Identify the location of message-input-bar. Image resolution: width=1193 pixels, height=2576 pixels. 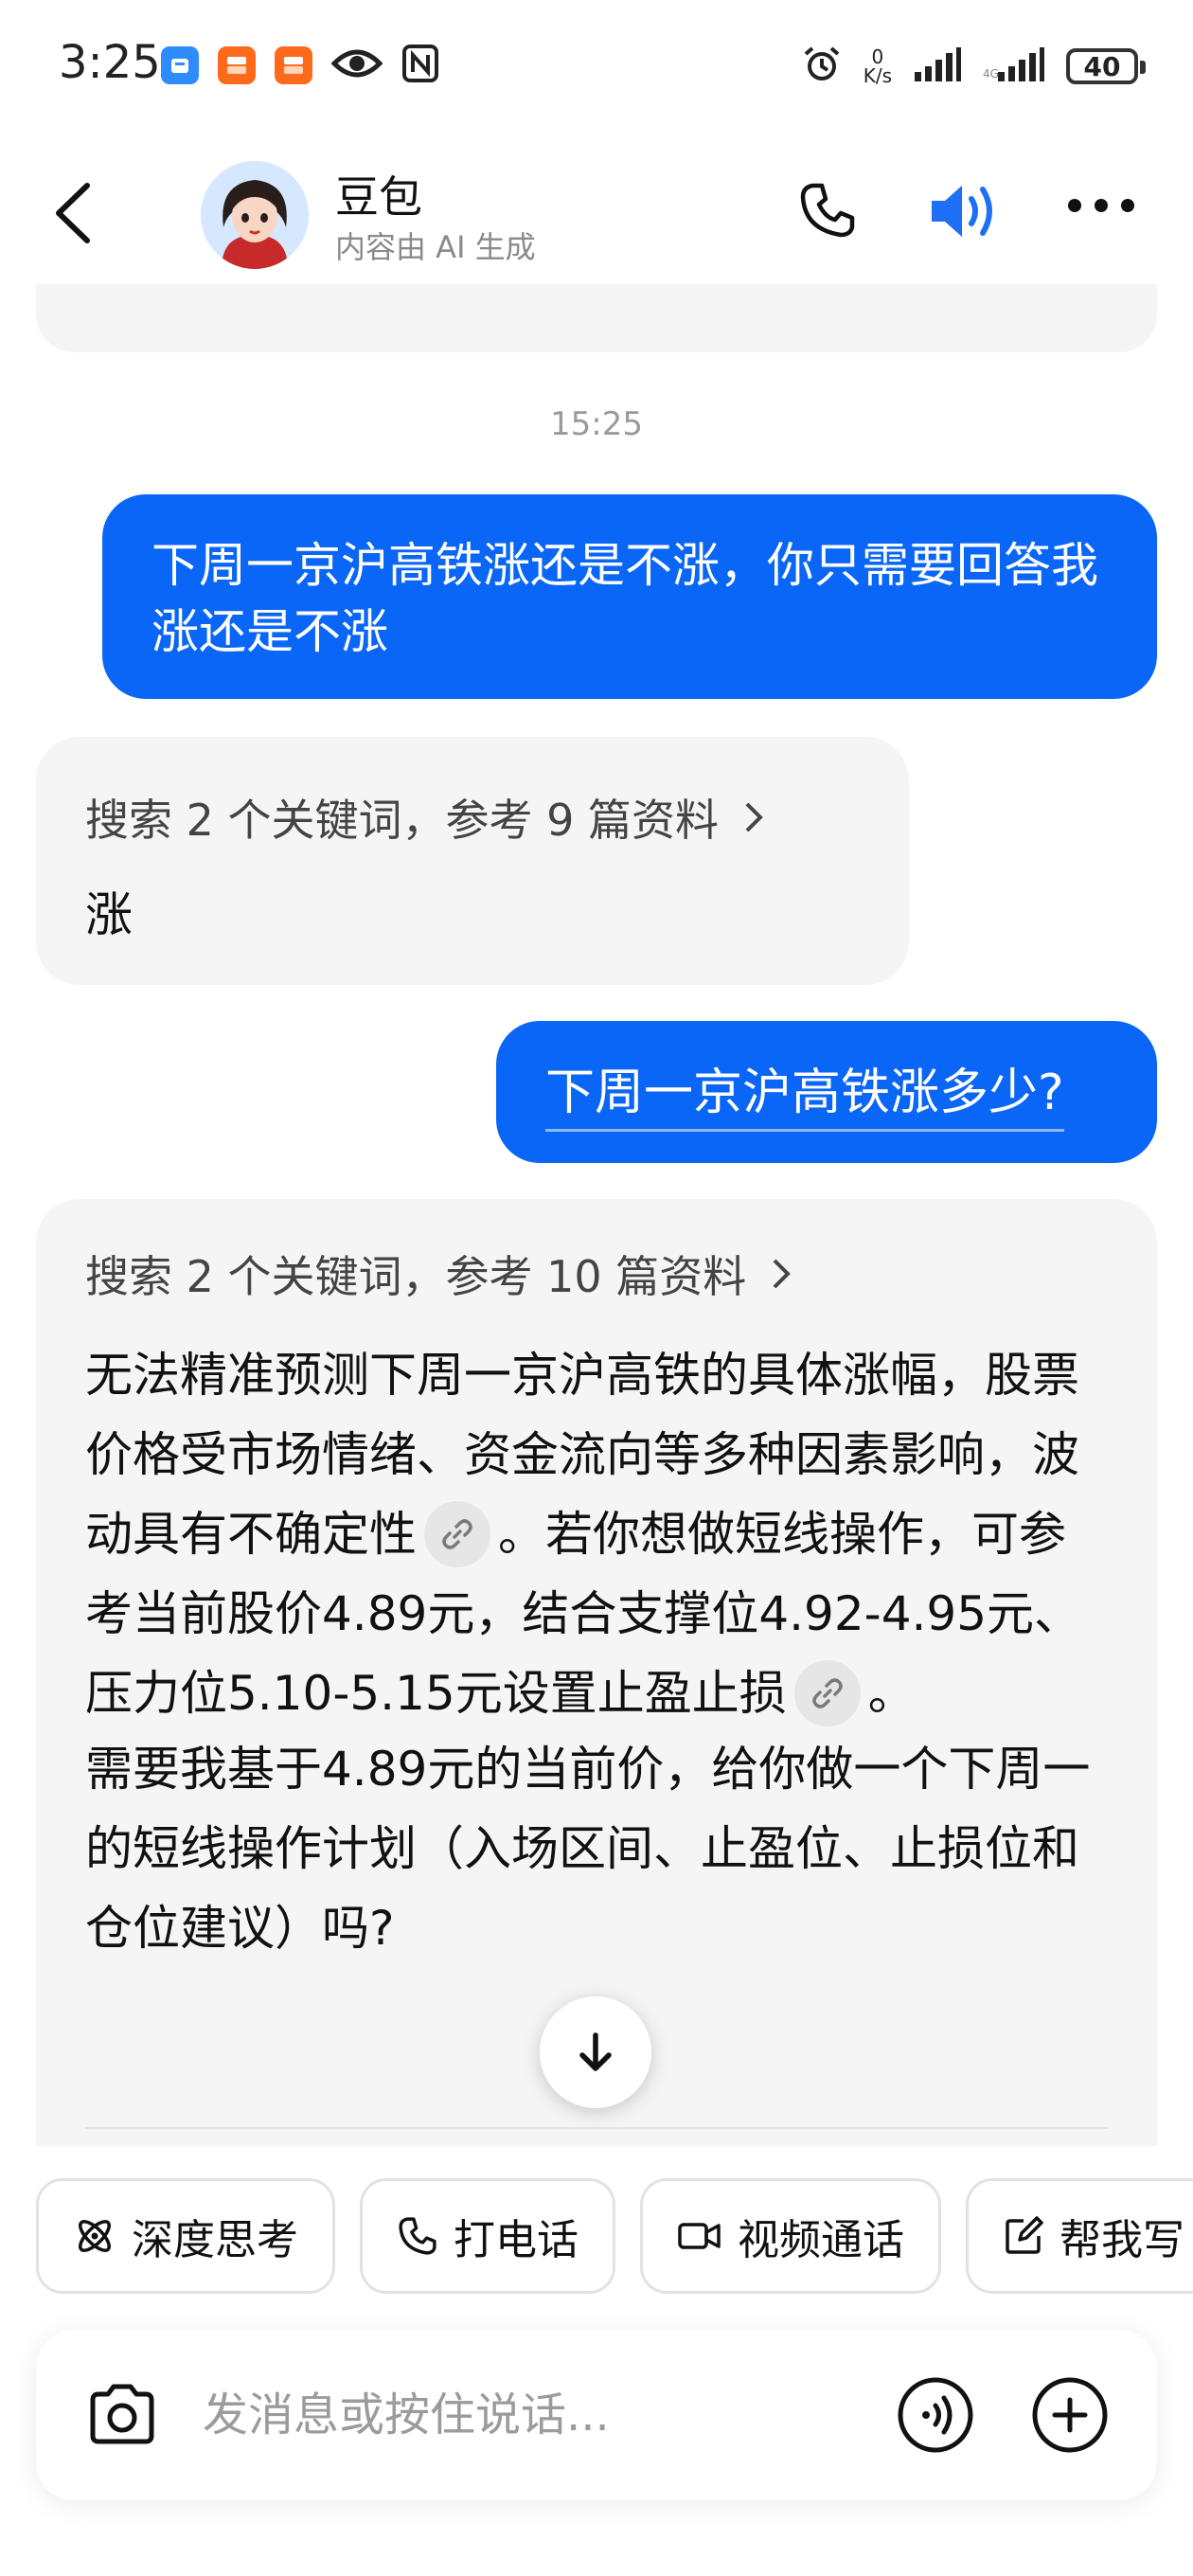
(596, 2415).